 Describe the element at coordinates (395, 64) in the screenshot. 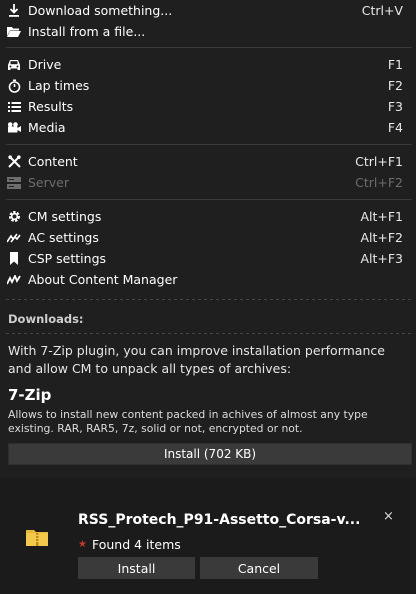

I see `shortcut-label: F1` at that location.